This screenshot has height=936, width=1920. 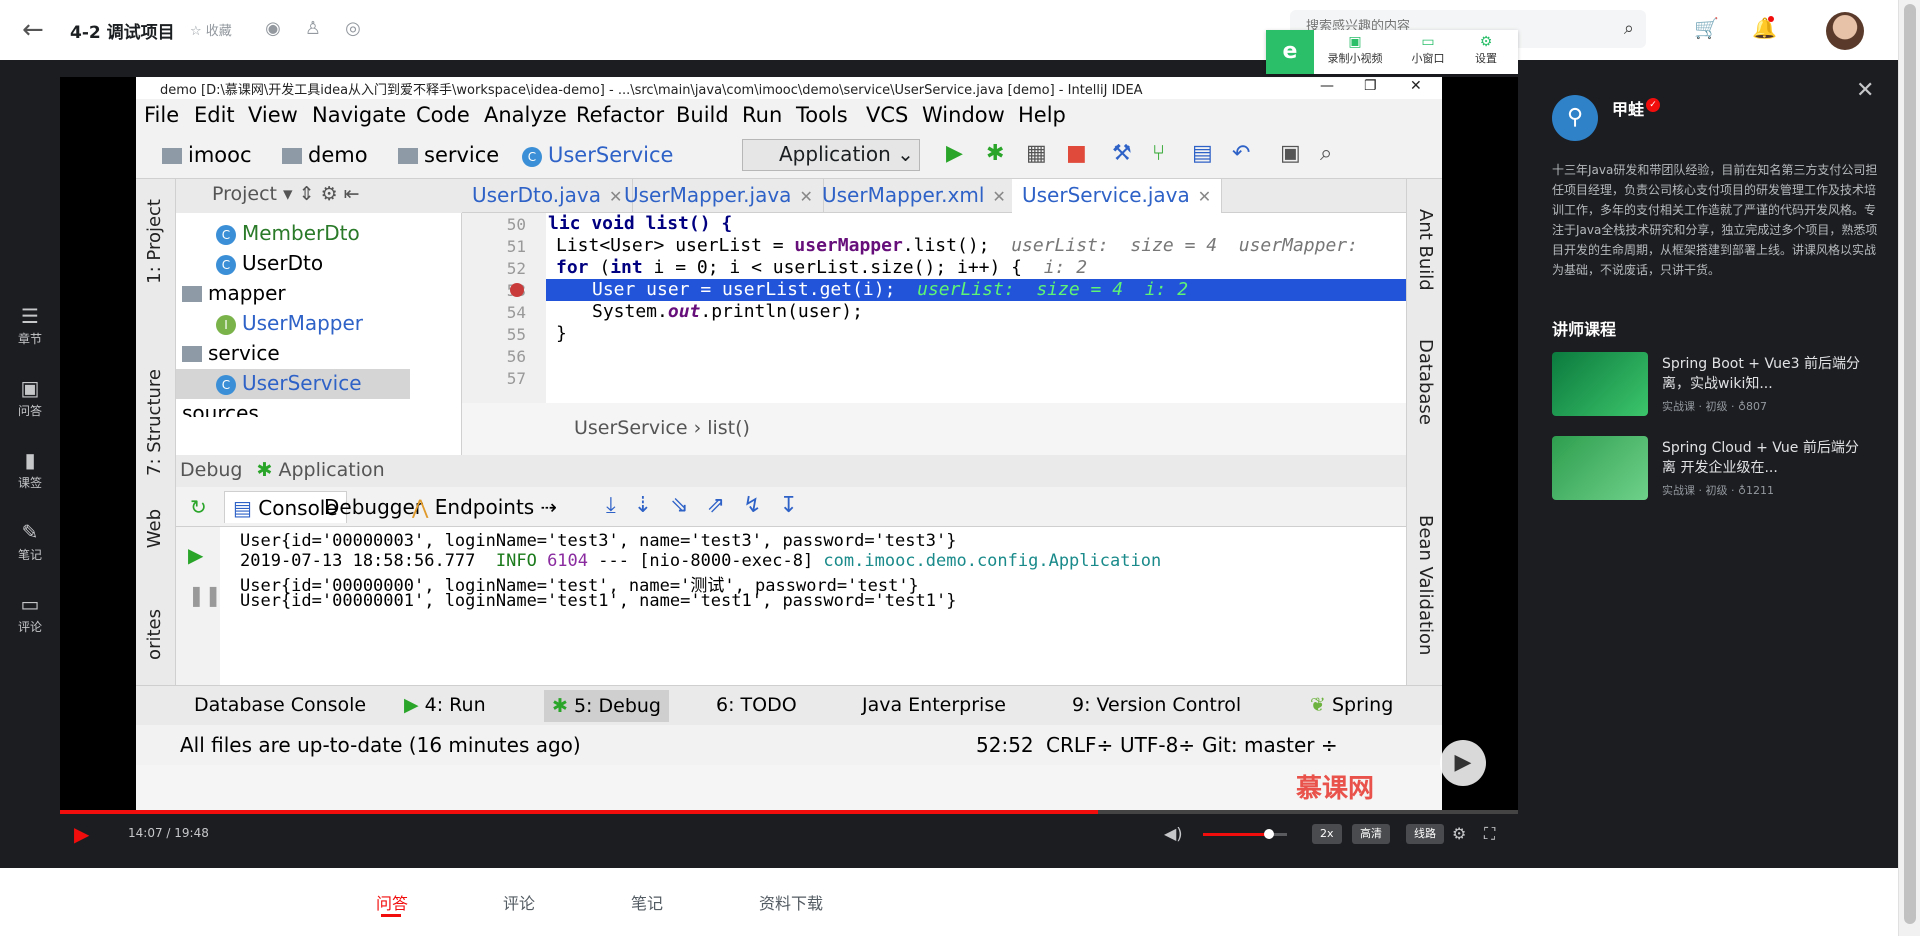 I want to click on tab-notes: 笔记, so click(x=647, y=902).